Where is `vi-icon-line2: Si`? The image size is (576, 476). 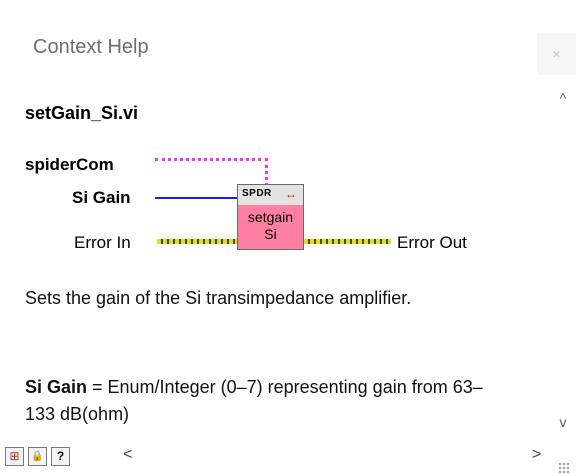 vi-icon-line2: Si is located at coordinates (270, 234).